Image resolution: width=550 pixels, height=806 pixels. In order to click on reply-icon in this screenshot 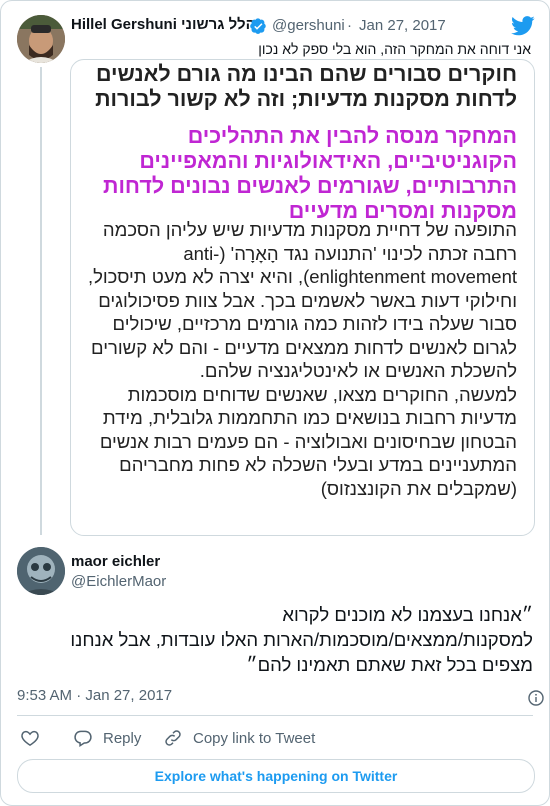, I will do `click(83, 739)`.